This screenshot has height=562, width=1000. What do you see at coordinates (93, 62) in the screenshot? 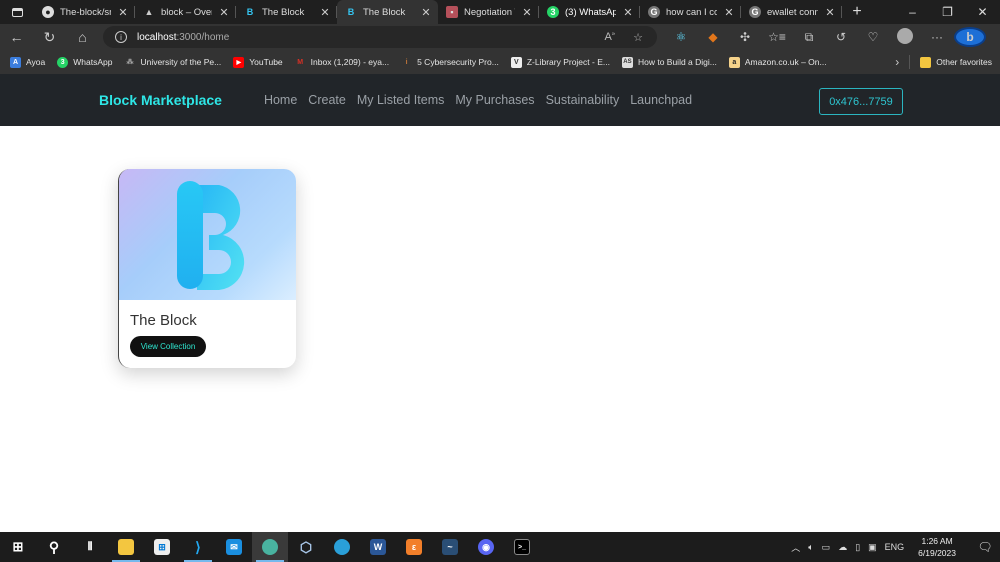
I see `bookmark-label: WhatsApp` at bounding box center [93, 62].